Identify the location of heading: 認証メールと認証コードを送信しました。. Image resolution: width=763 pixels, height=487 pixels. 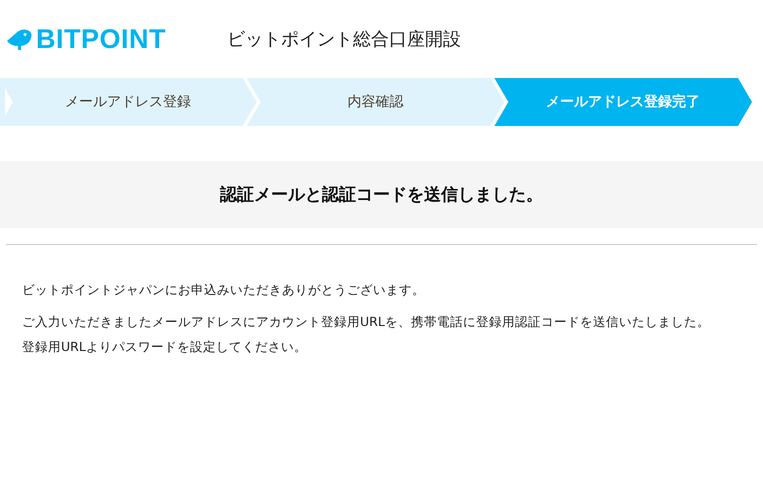
(381, 194).